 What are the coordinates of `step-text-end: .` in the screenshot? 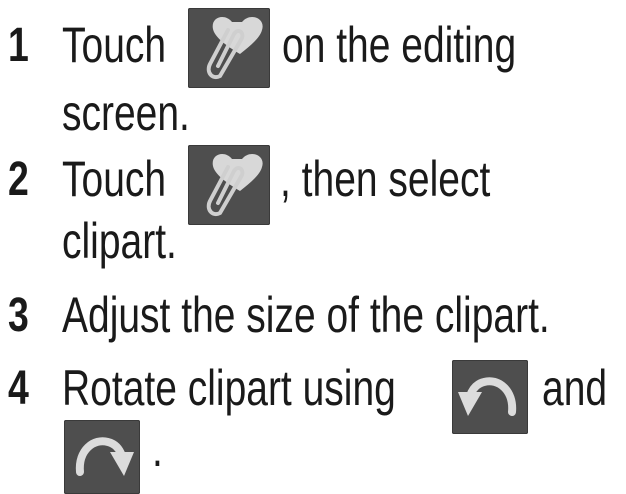 It's located at (157, 449).